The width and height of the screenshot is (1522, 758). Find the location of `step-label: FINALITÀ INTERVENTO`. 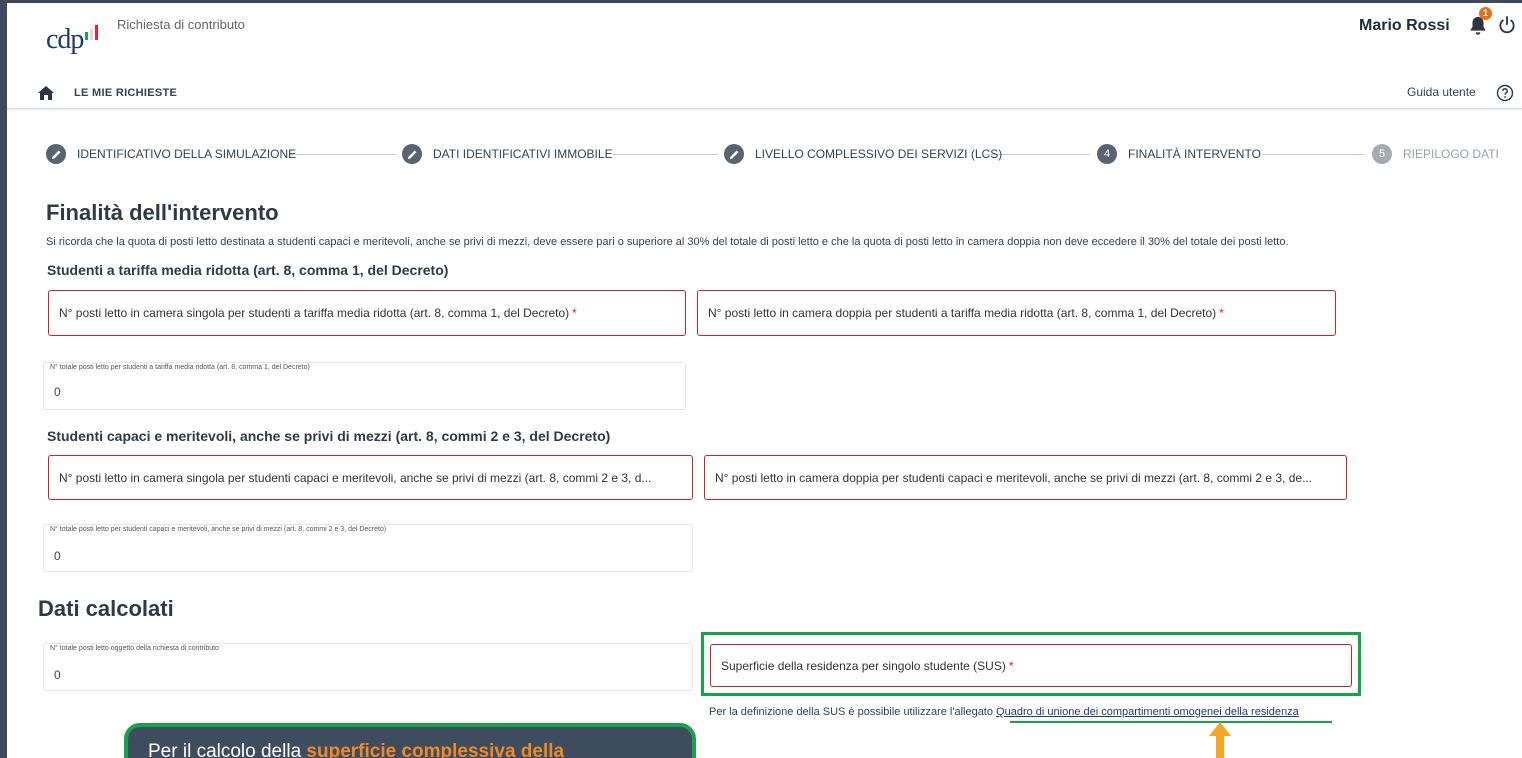

step-label: FINALITÀ INTERVENTO is located at coordinates (1194, 154).